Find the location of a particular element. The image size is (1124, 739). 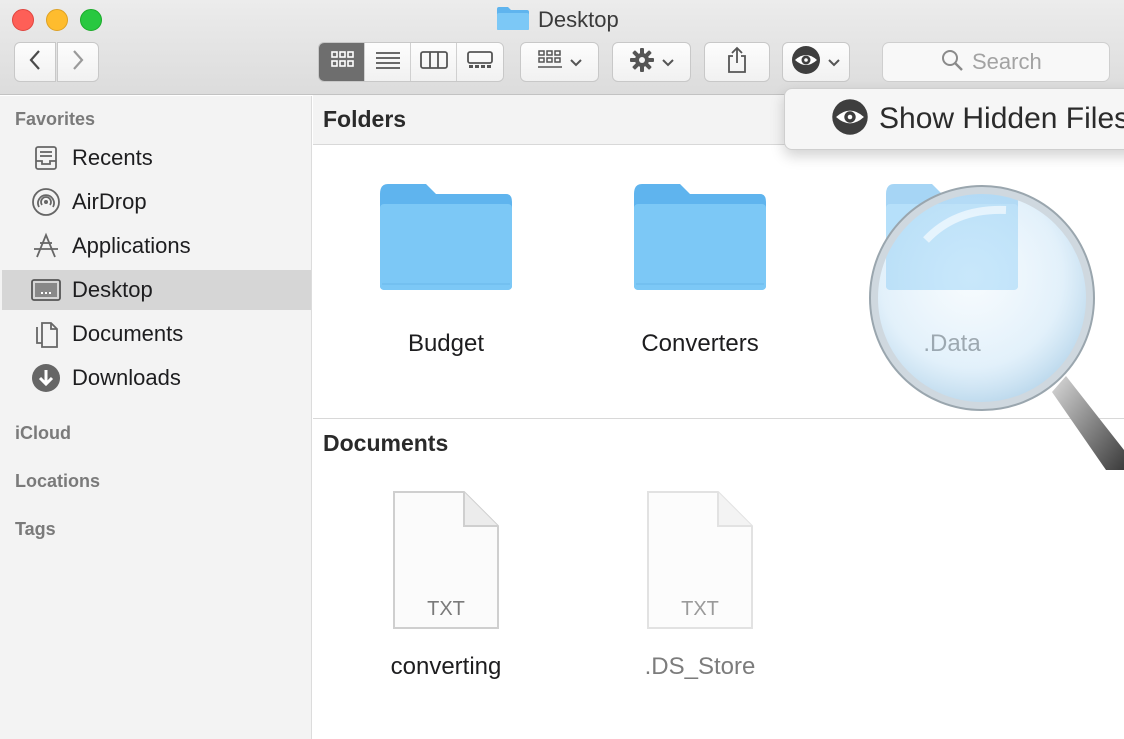

applications-icon is located at coordinates (46, 246).